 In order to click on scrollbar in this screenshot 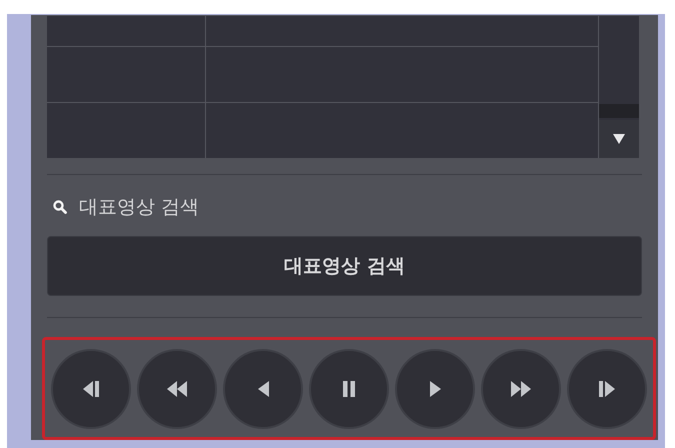, I will do `click(618, 87)`.